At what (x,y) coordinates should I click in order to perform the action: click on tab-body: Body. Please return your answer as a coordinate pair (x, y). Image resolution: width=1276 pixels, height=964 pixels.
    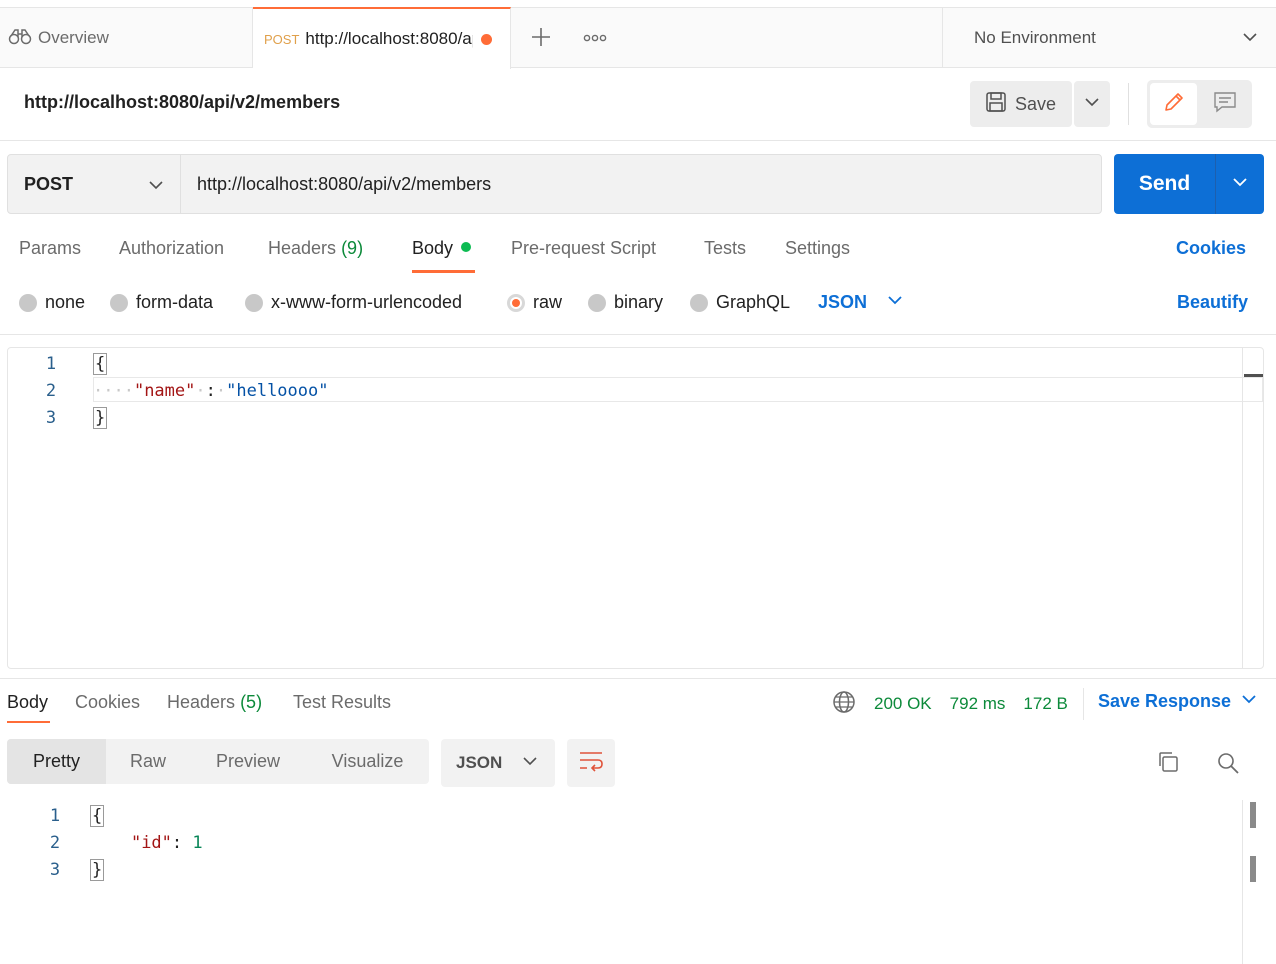
    Looking at the image, I should click on (442, 248).